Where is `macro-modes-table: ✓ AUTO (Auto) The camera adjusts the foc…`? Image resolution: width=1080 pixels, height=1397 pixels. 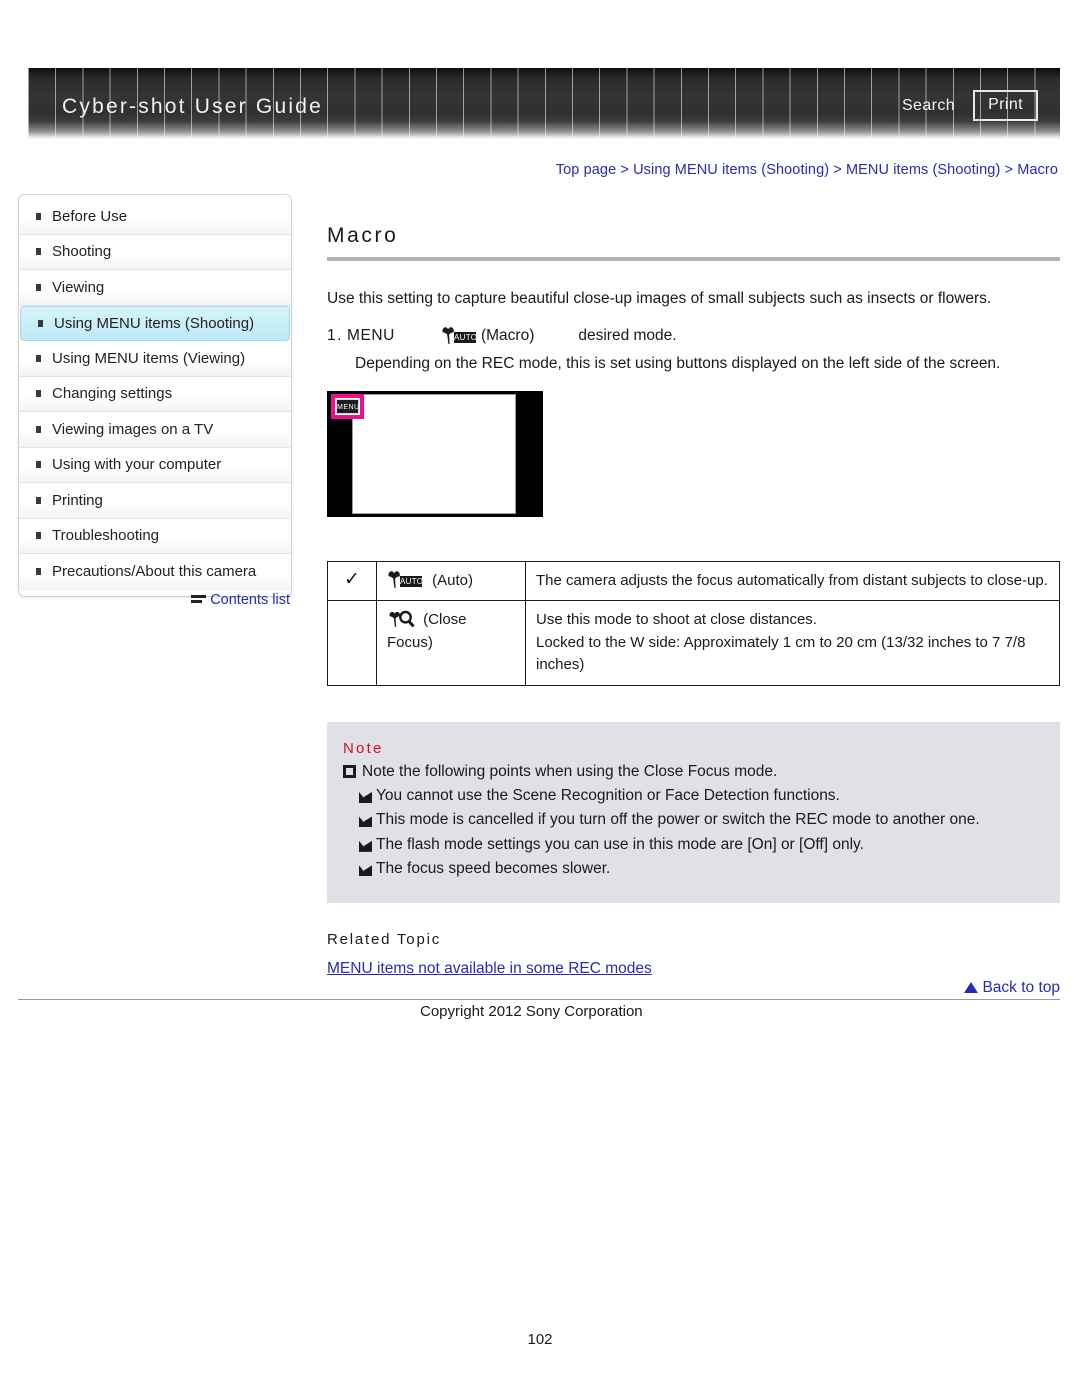 macro-modes-table: ✓ AUTO (Auto) The camera adjusts the foc… is located at coordinates (693, 623).